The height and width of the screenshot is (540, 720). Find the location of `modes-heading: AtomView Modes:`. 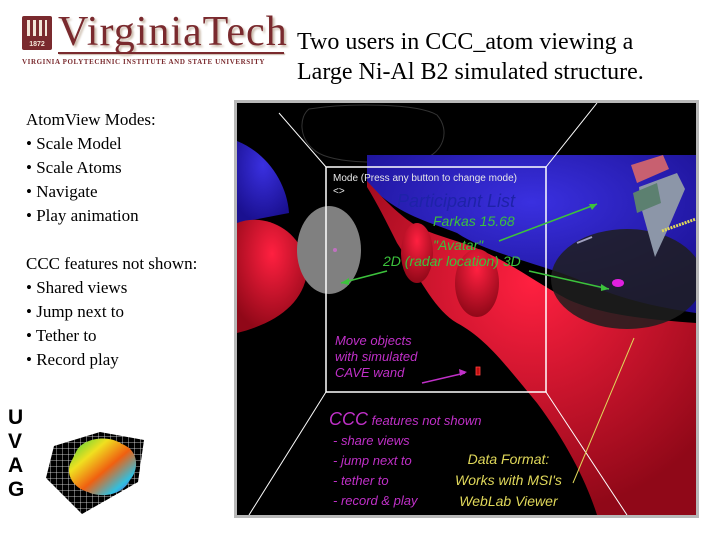

modes-heading: AtomView Modes: is located at coordinates (91, 119).